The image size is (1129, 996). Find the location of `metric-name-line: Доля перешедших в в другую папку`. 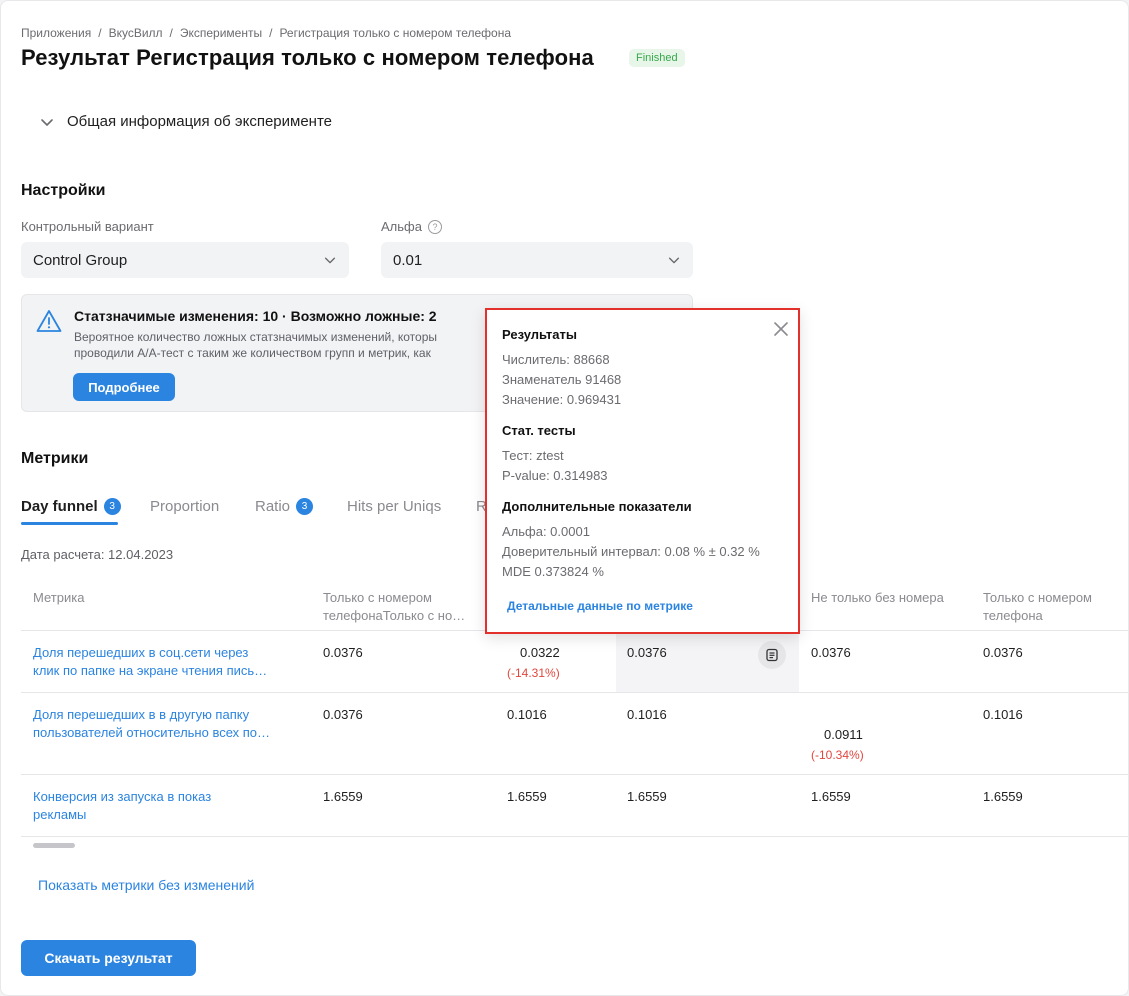

metric-name-line: Доля перешедших в в другую папку is located at coordinates (141, 714).